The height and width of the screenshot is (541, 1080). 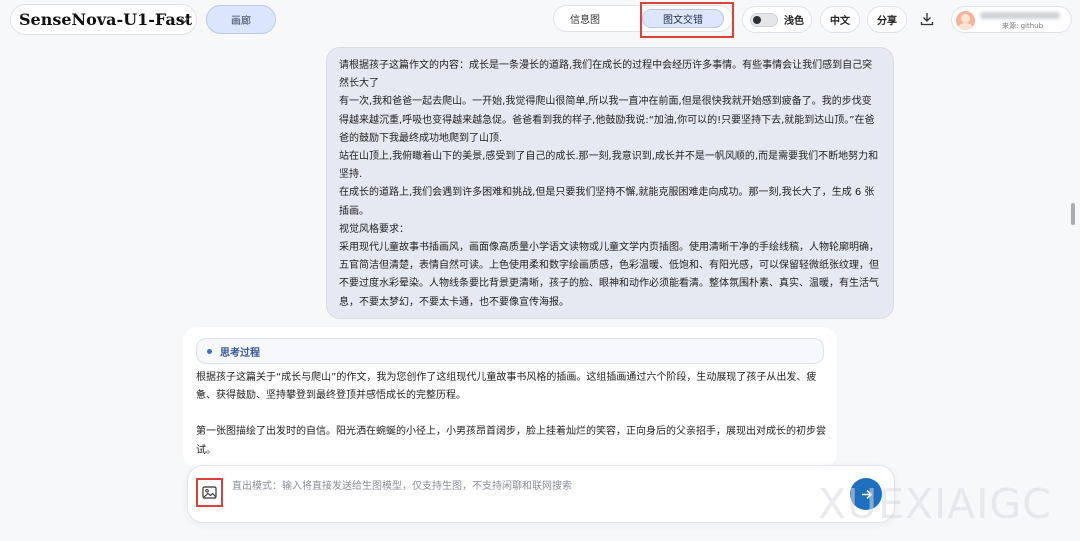 I want to click on prompt-input, so click(x=532, y=486).